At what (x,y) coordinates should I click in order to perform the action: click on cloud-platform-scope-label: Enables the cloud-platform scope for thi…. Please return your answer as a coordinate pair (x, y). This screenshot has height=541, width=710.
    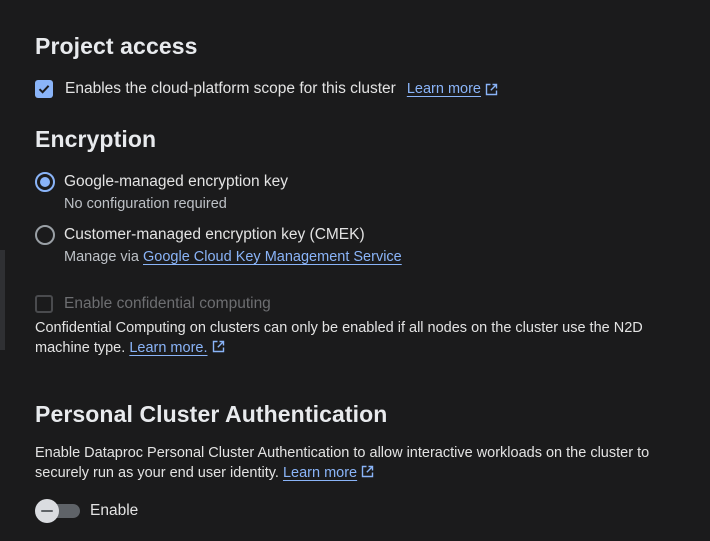
    Looking at the image, I should click on (230, 88).